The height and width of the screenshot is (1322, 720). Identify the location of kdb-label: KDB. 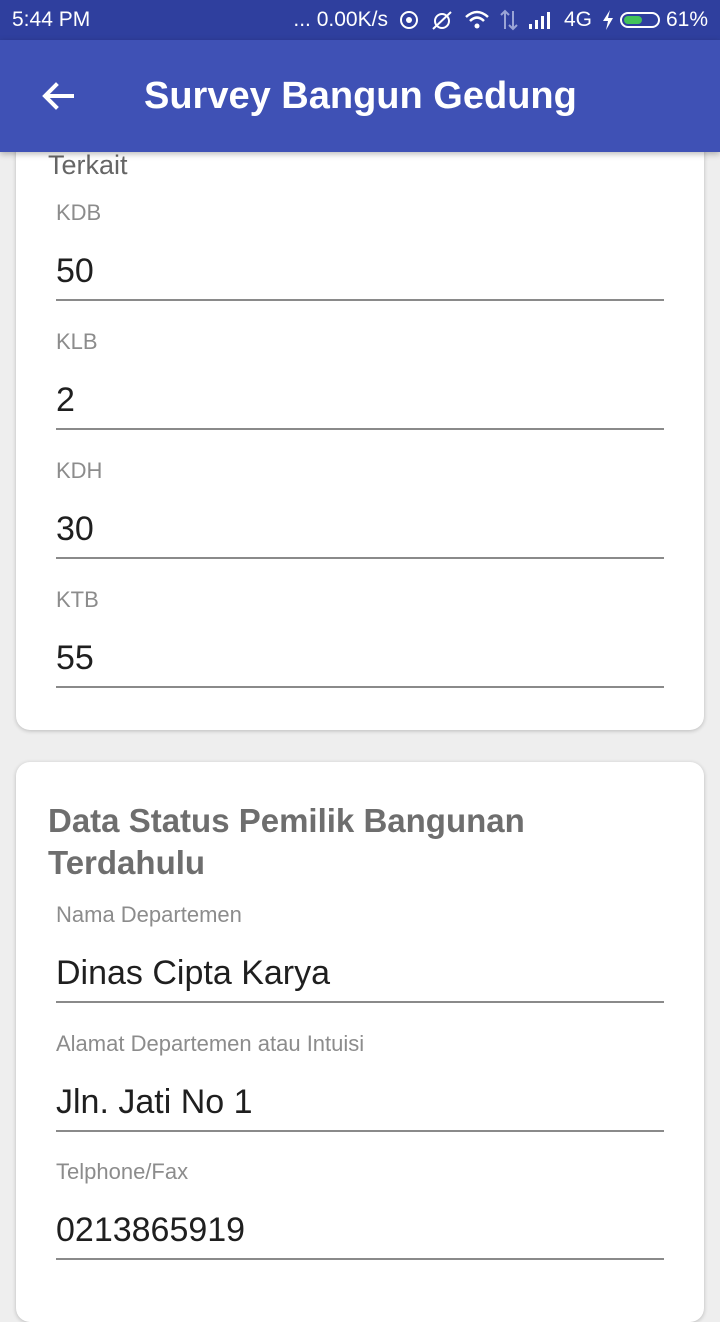
(79, 212).